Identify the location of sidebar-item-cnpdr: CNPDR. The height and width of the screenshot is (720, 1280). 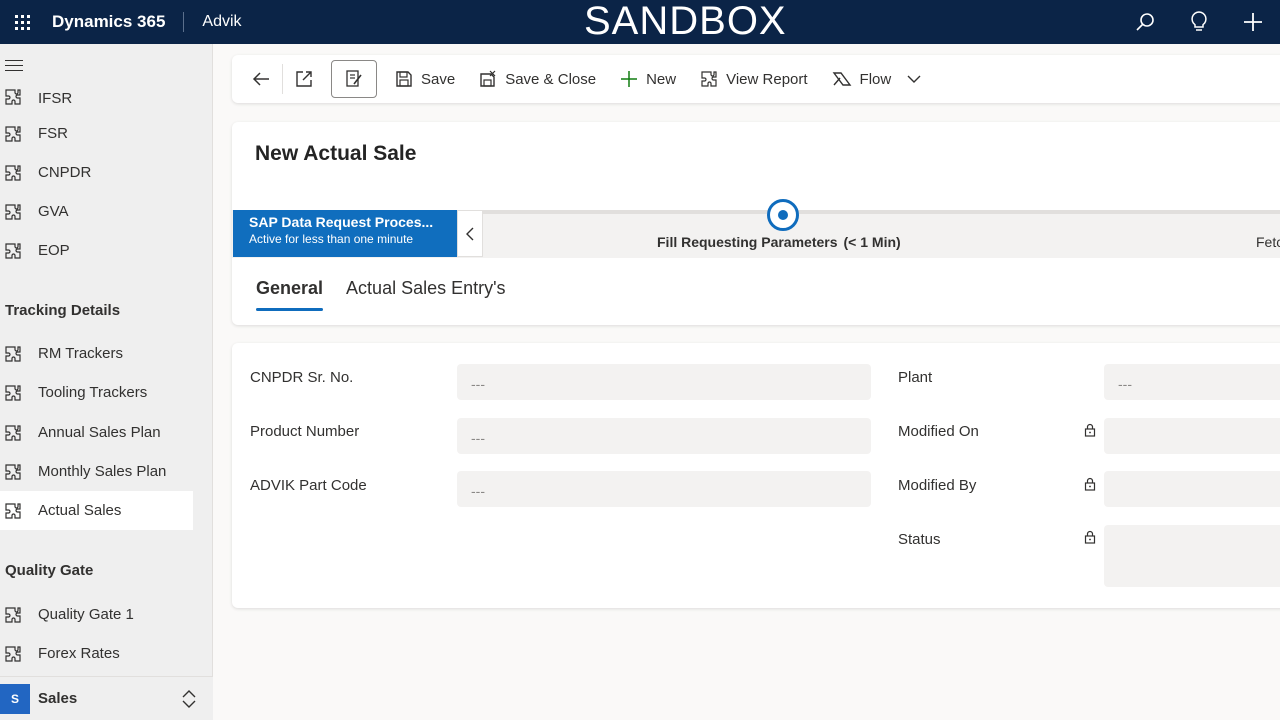
(96, 172).